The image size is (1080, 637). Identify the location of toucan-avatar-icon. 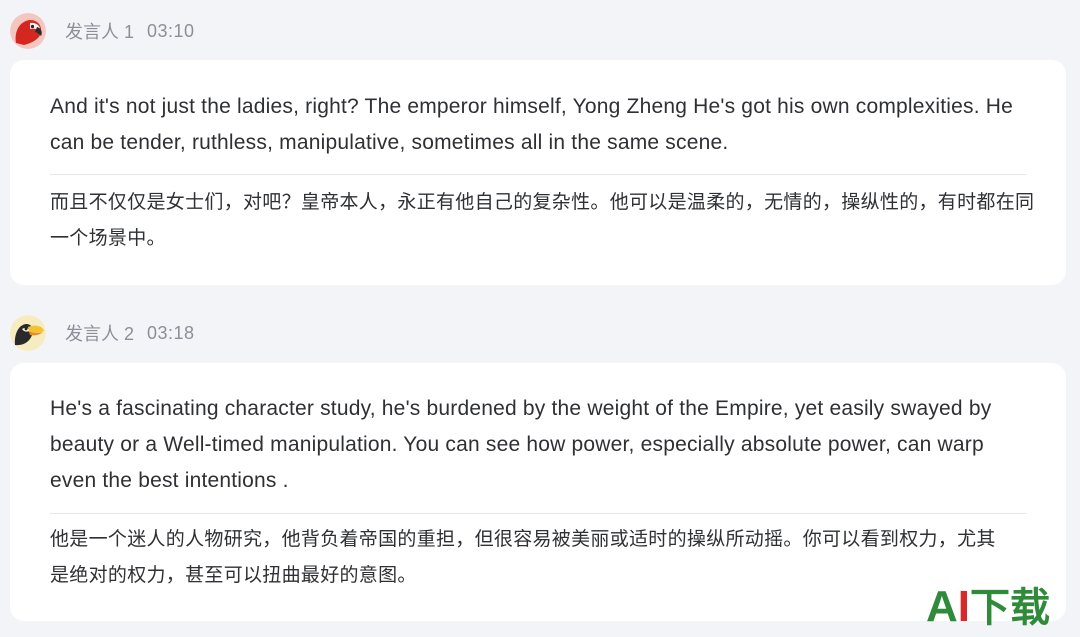
(28, 333).